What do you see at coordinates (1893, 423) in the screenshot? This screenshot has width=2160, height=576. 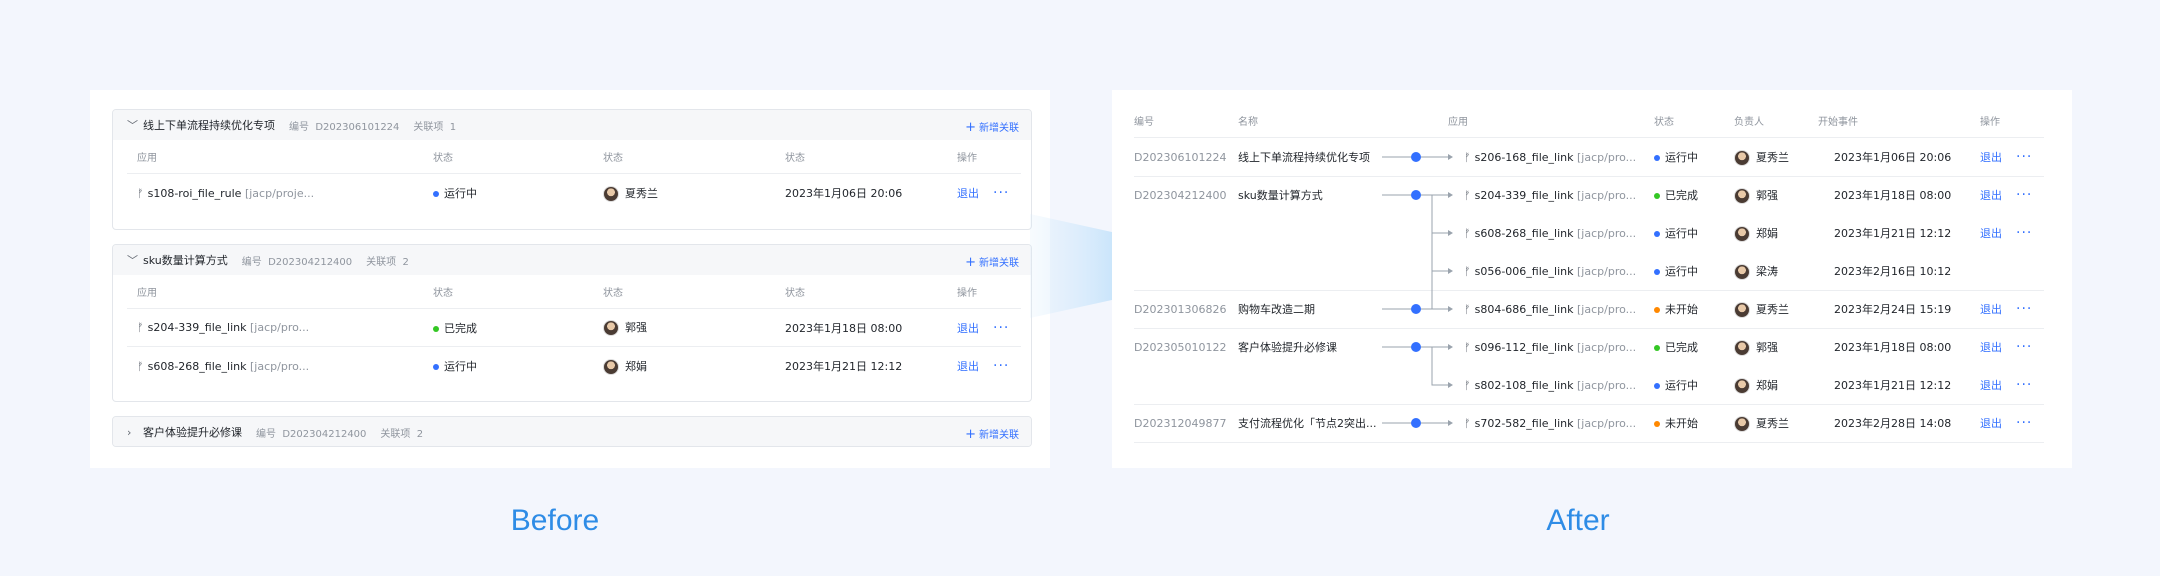 I see `time-cell: 2023年2月28日 14:08` at bounding box center [1893, 423].